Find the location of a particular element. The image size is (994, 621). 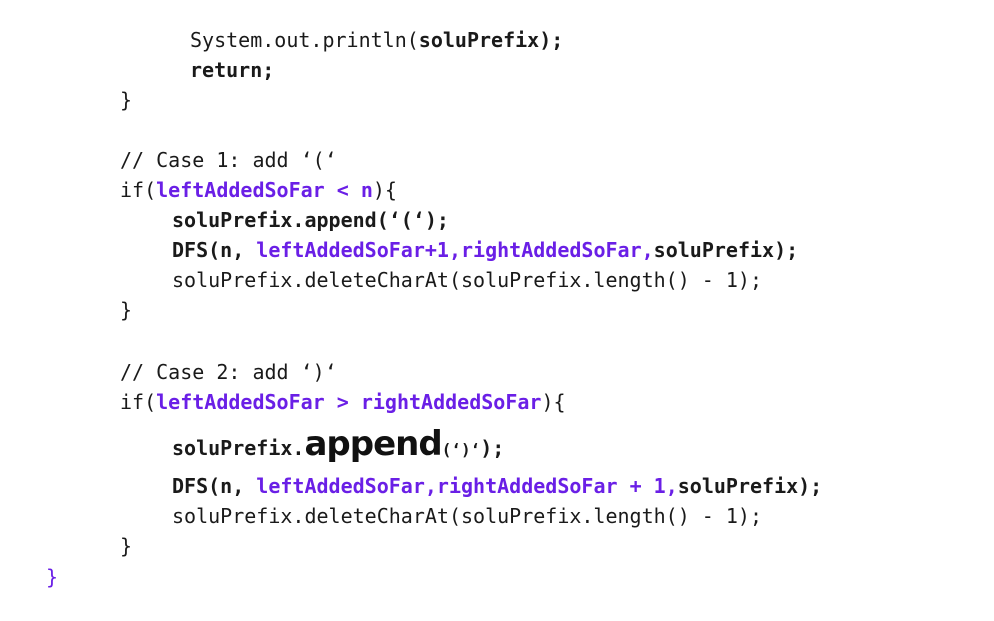

code-token: System.out.println( is located at coordinates (304, 40).